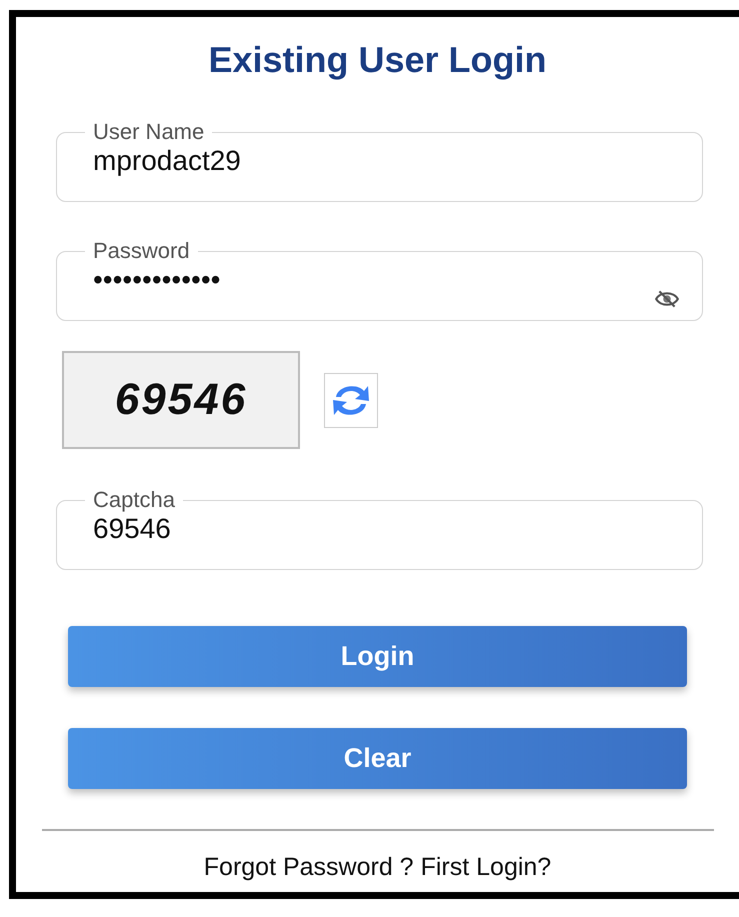  Describe the element at coordinates (486, 867) in the screenshot. I see `link: First Login?` at that location.